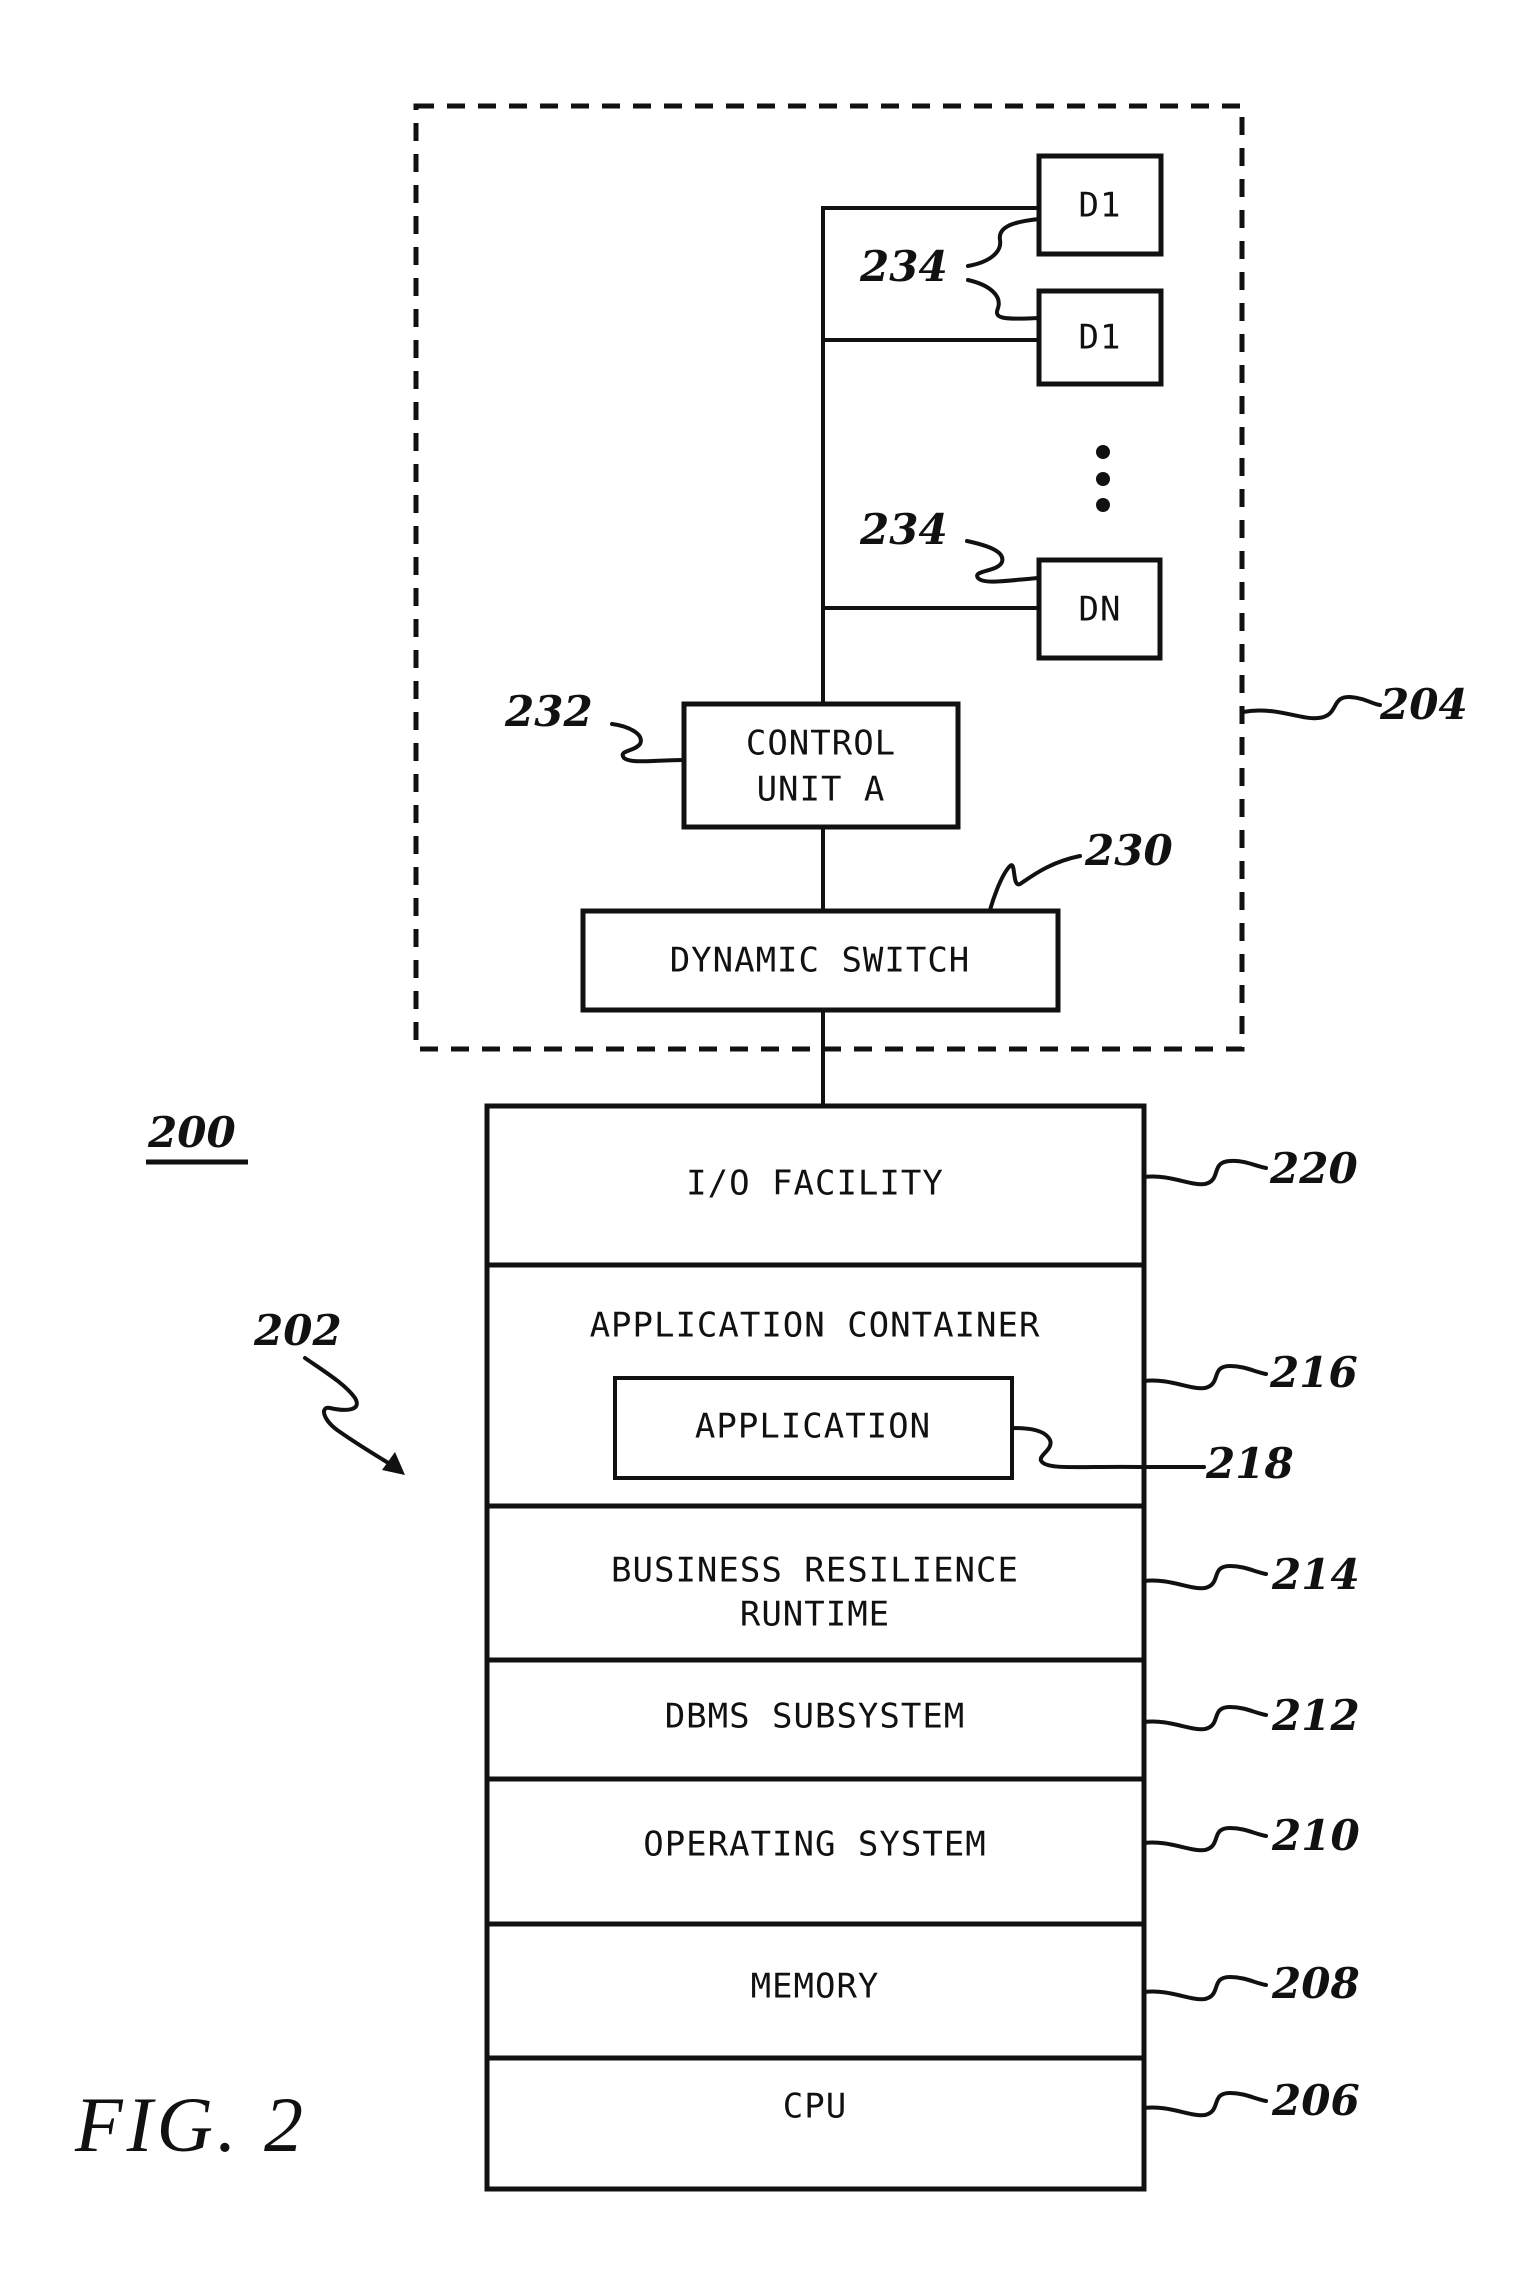 The height and width of the screenshot is (2290, 1535). I want to click on layer-business-resilience-line2: RUNTIME, so click(815, 1615).